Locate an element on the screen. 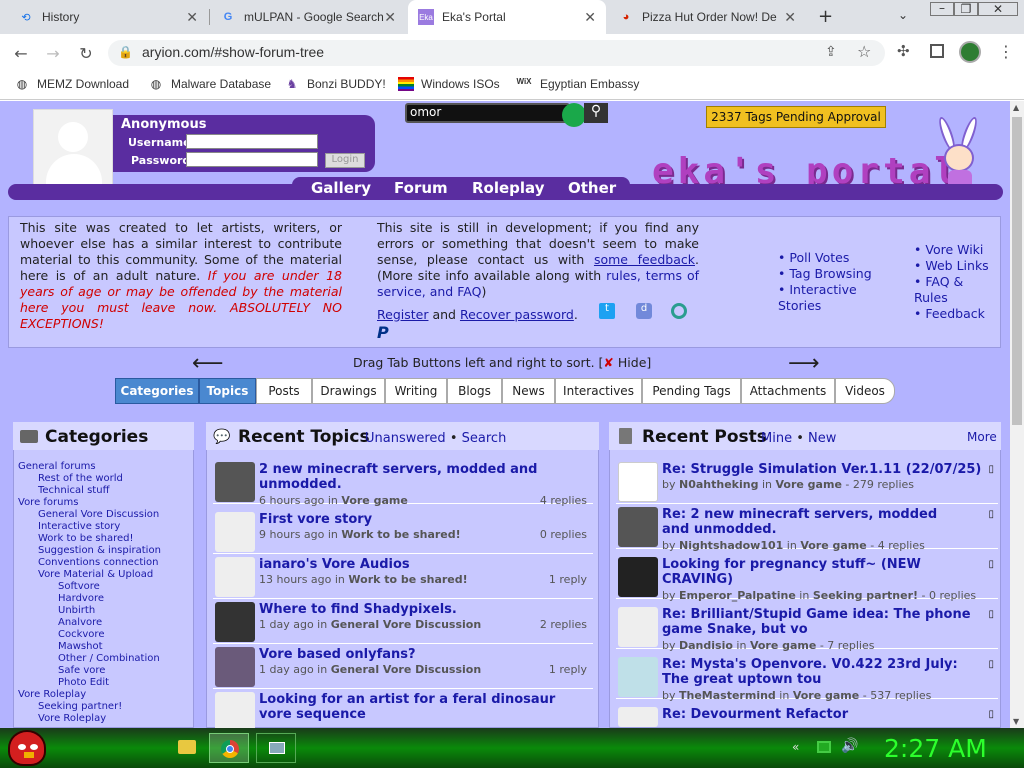 Image resolution: width=1024 pixels, height=768 pixels. category-rest-of-world: Rest of the world is located at coordinates (80, 478).